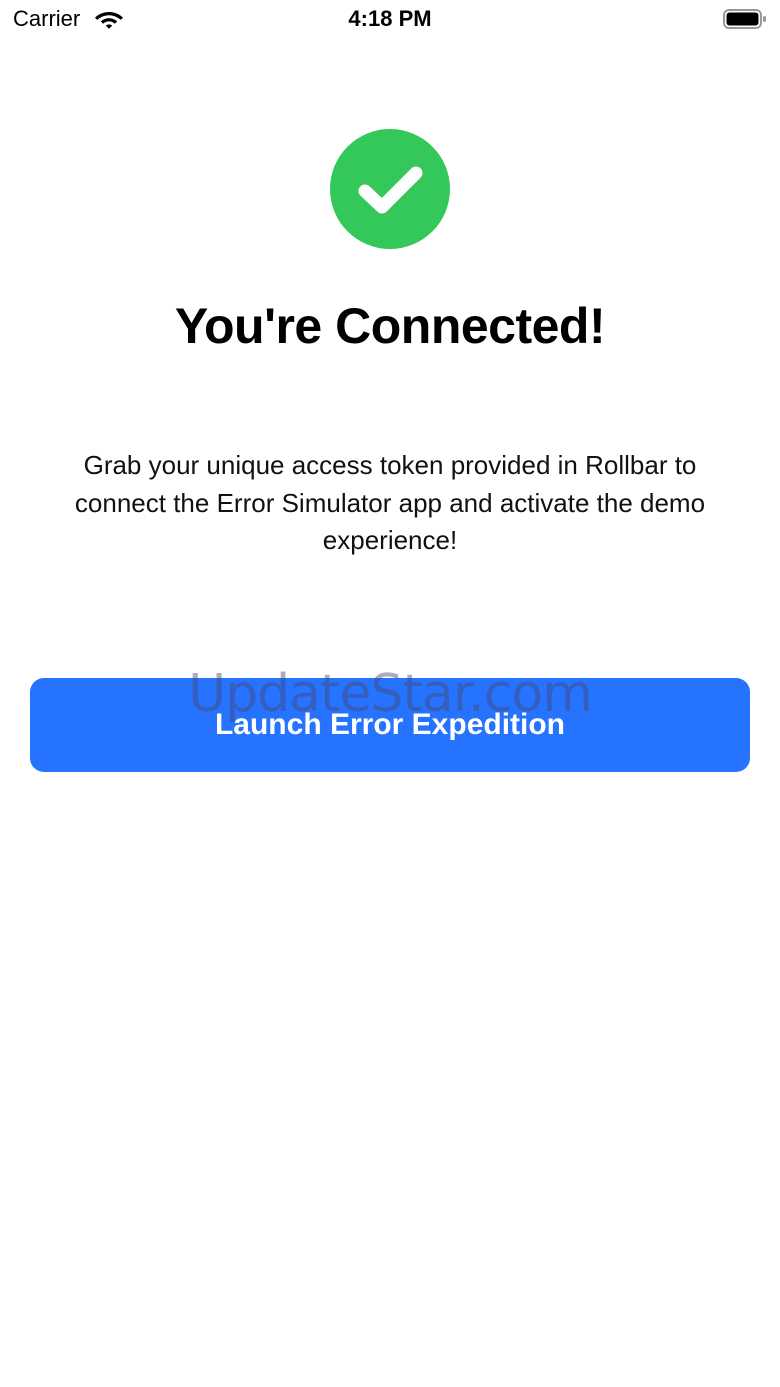 This screenshot has height=1387, width=780. Describe the element at coordinates (390, 189) in the screenshot. I see `checkmark-circle-icon` at that location.